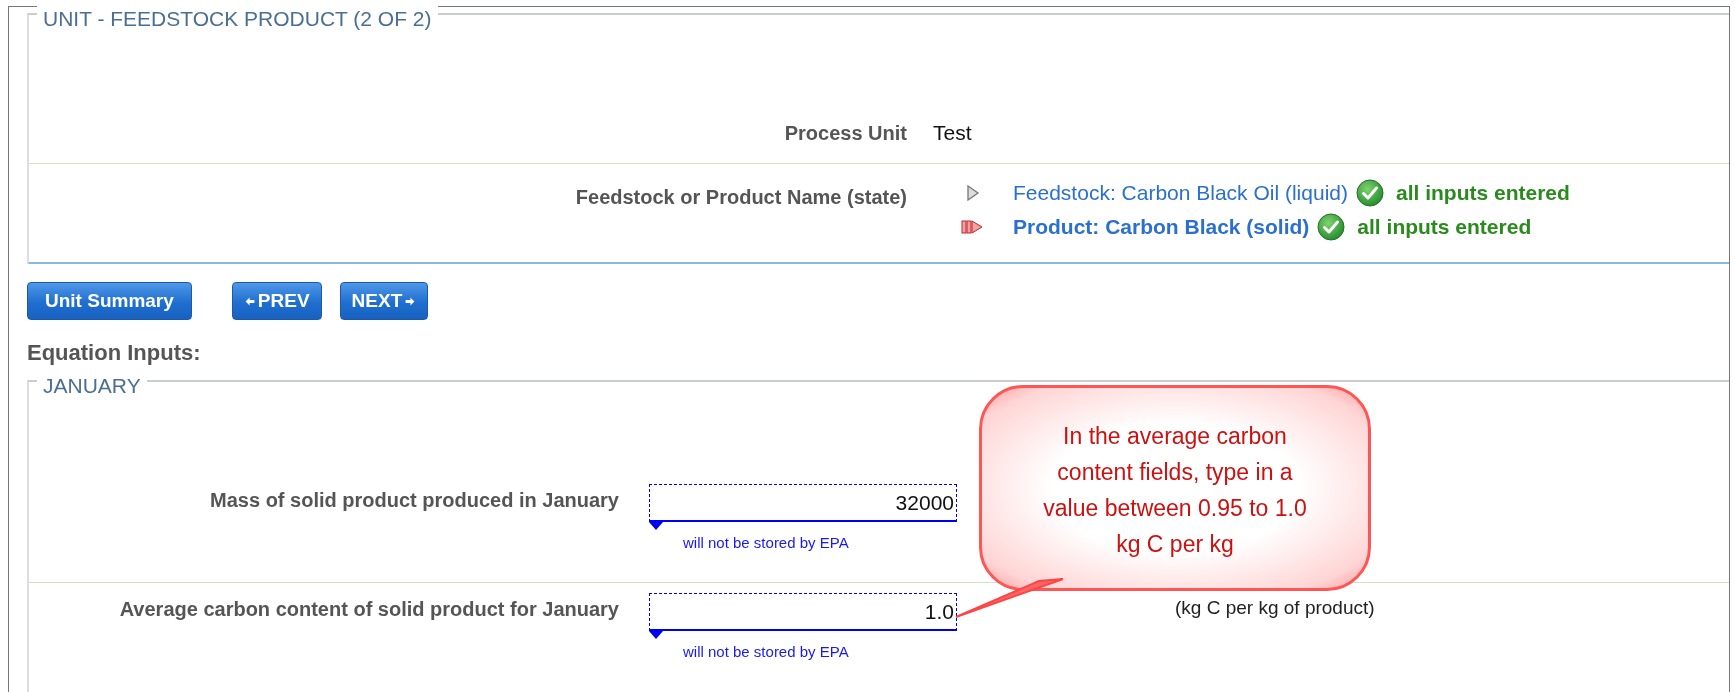 This screenshot has height=692, width=1735. What do you see at coordinates (803, 503) in the screenshot?
I see `input-field: 32000` at bounding box center [803, 503].